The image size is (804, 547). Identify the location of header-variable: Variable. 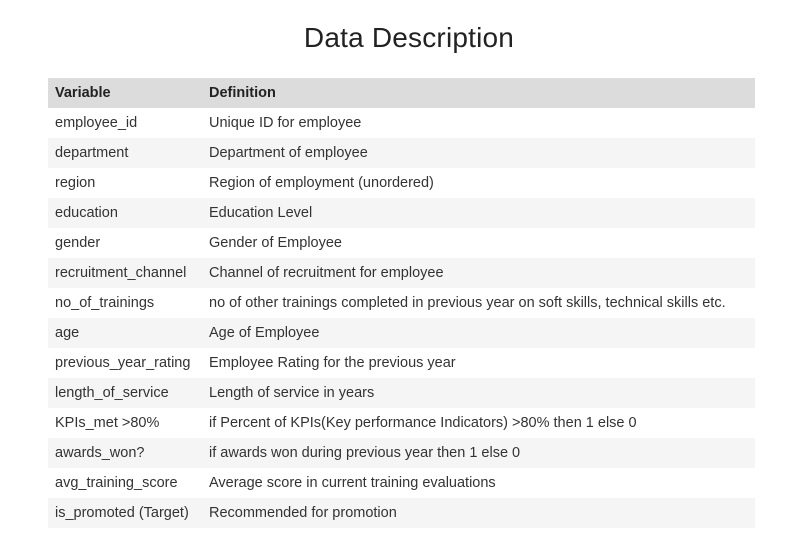
(125, 93).